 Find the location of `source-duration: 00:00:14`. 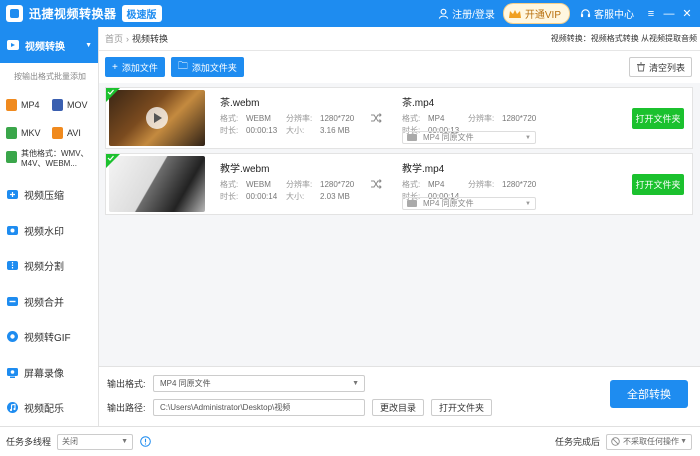

source-duration: 00:00:14 is located at coordinates (262, 196).